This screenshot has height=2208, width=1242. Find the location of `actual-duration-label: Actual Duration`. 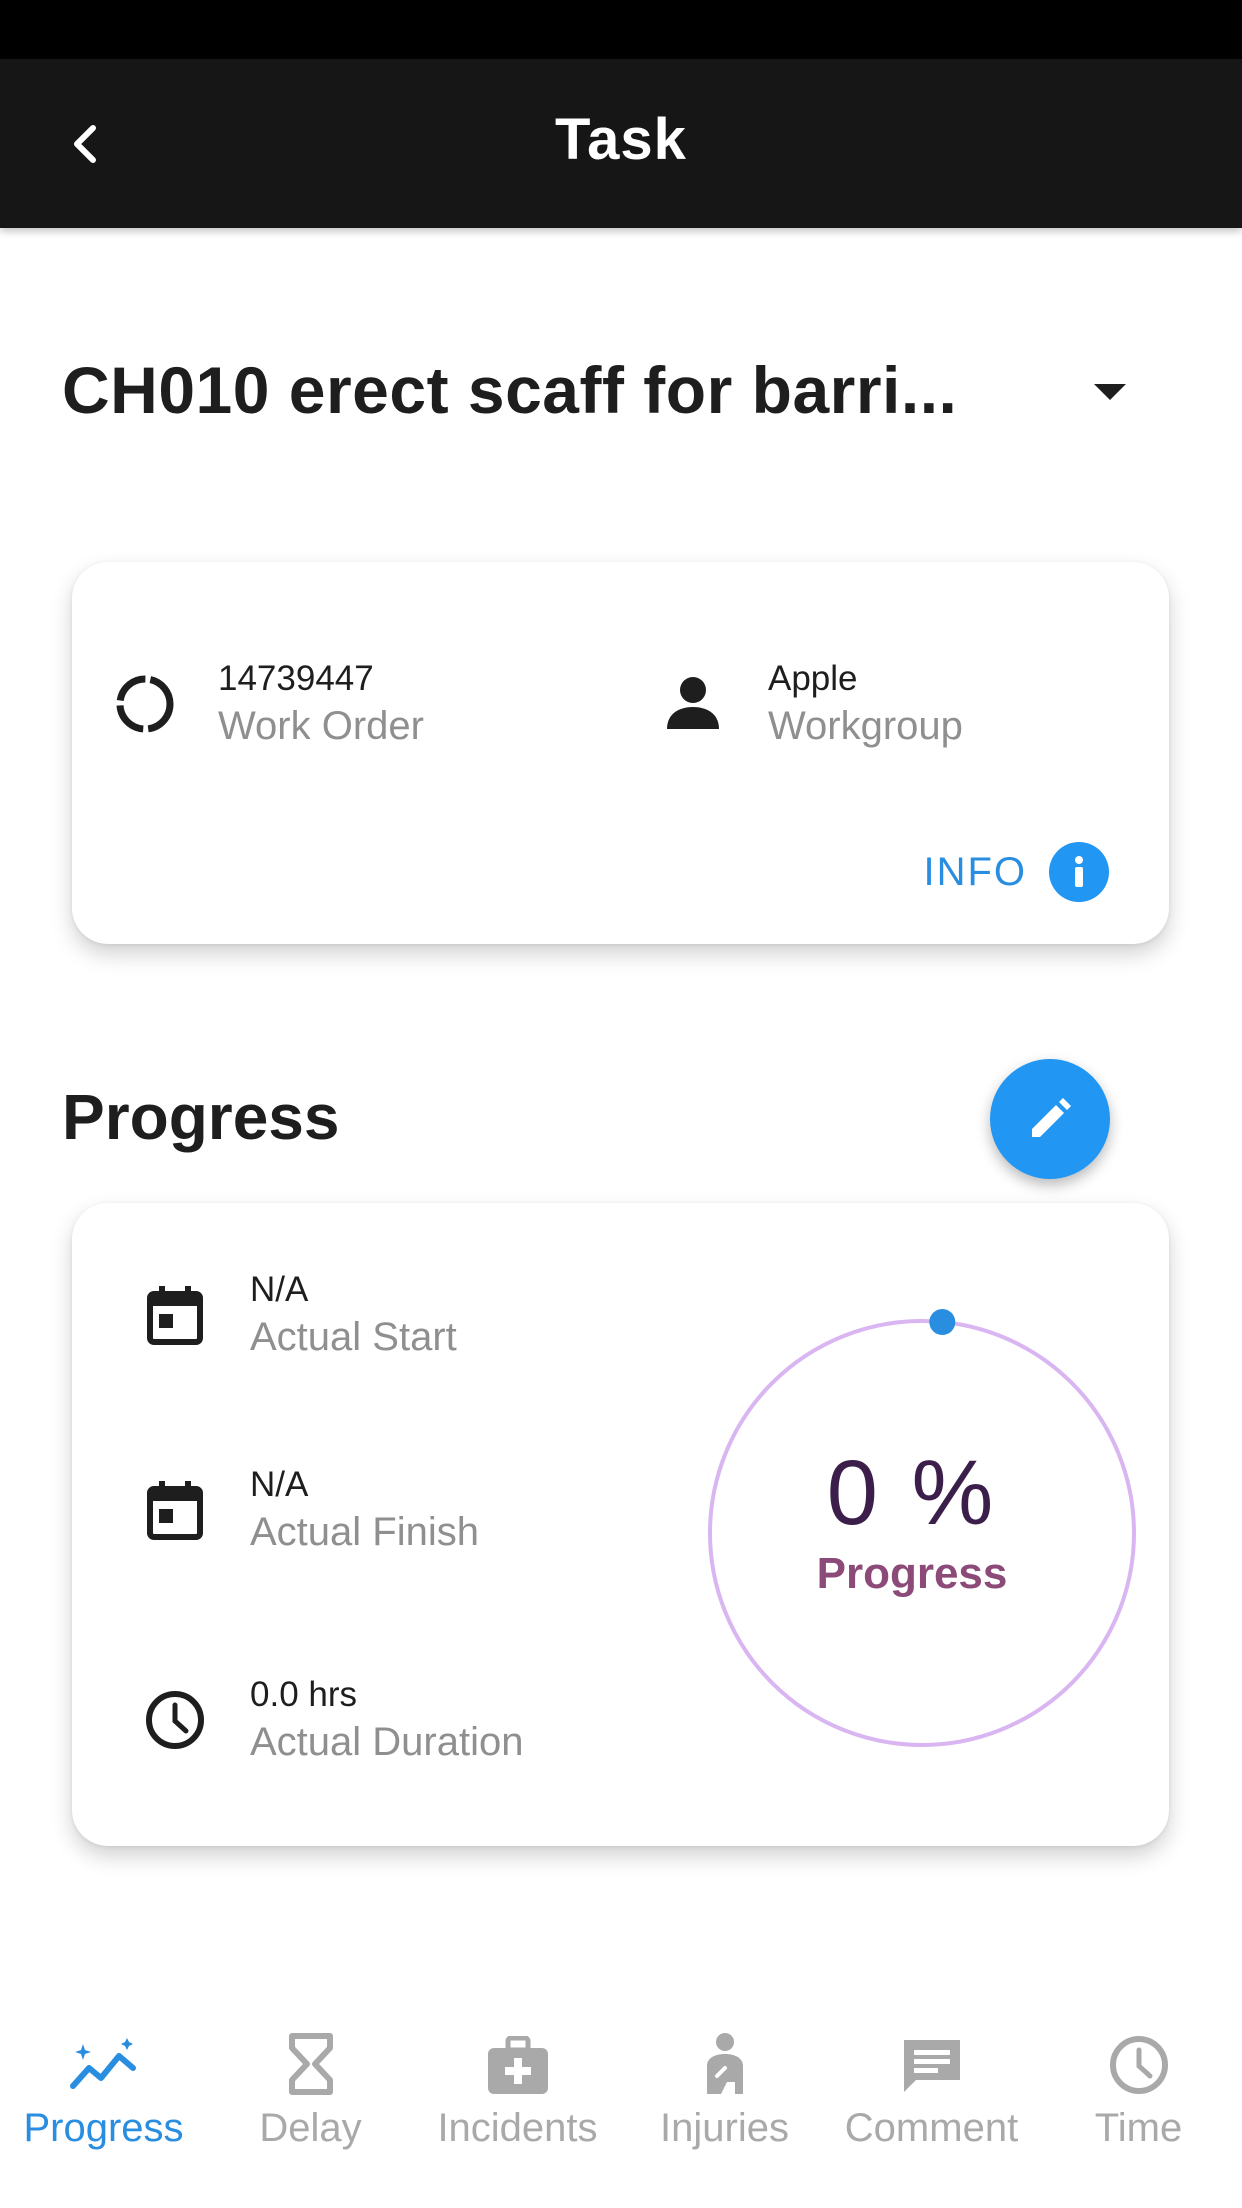

actual-duration-label: Actual Duration is located at coordinates (387, 1742).